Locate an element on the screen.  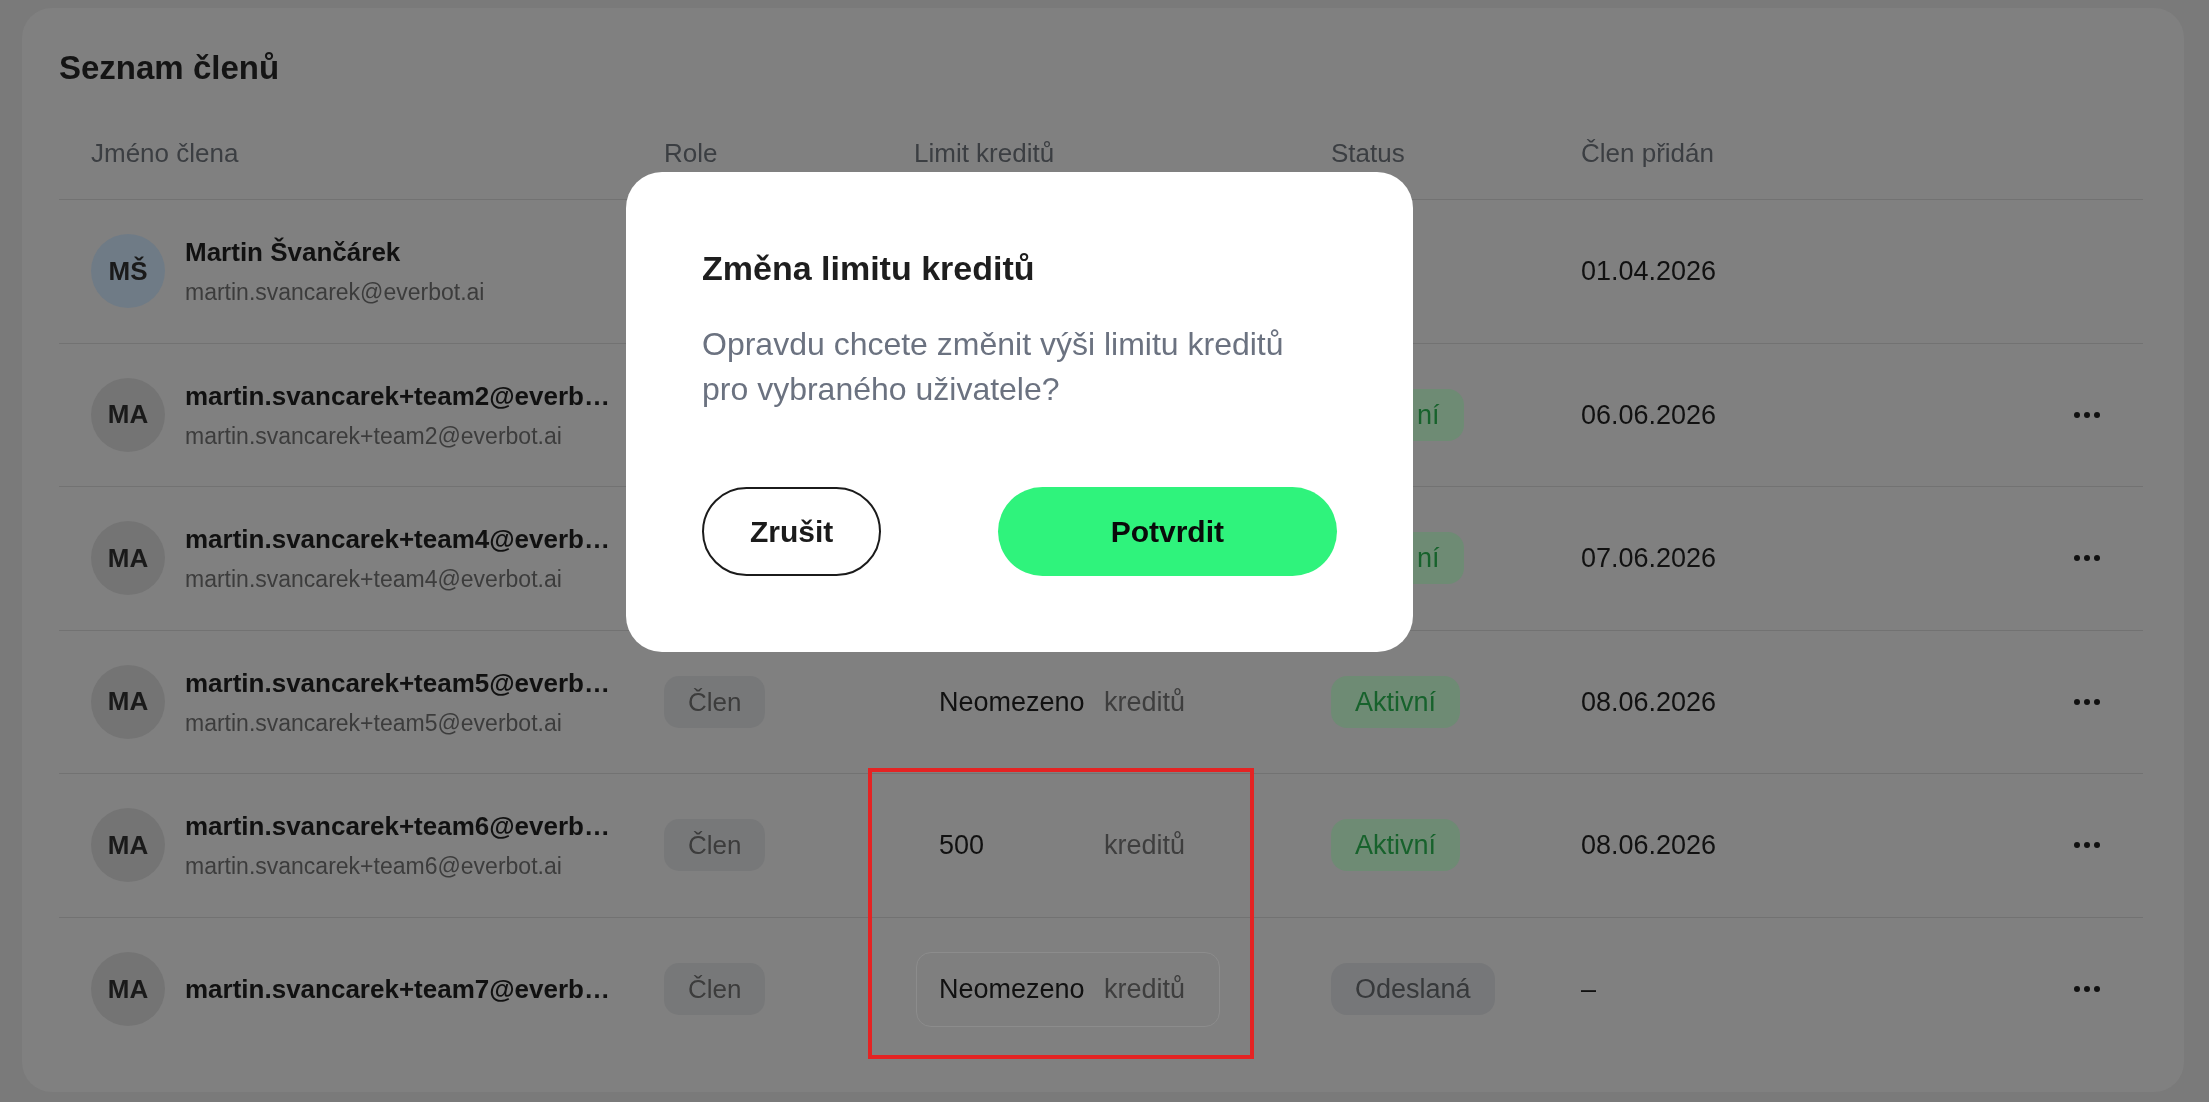
date-added: 06.06.2026 is located at coordinates (1649, 414).